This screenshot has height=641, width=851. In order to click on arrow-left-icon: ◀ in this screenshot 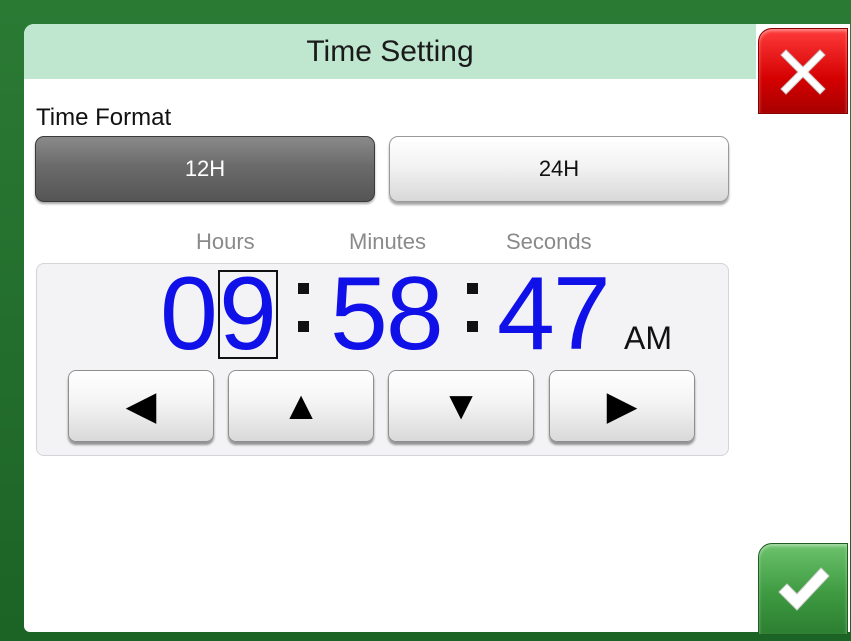, I will do `click(141, 406)`.